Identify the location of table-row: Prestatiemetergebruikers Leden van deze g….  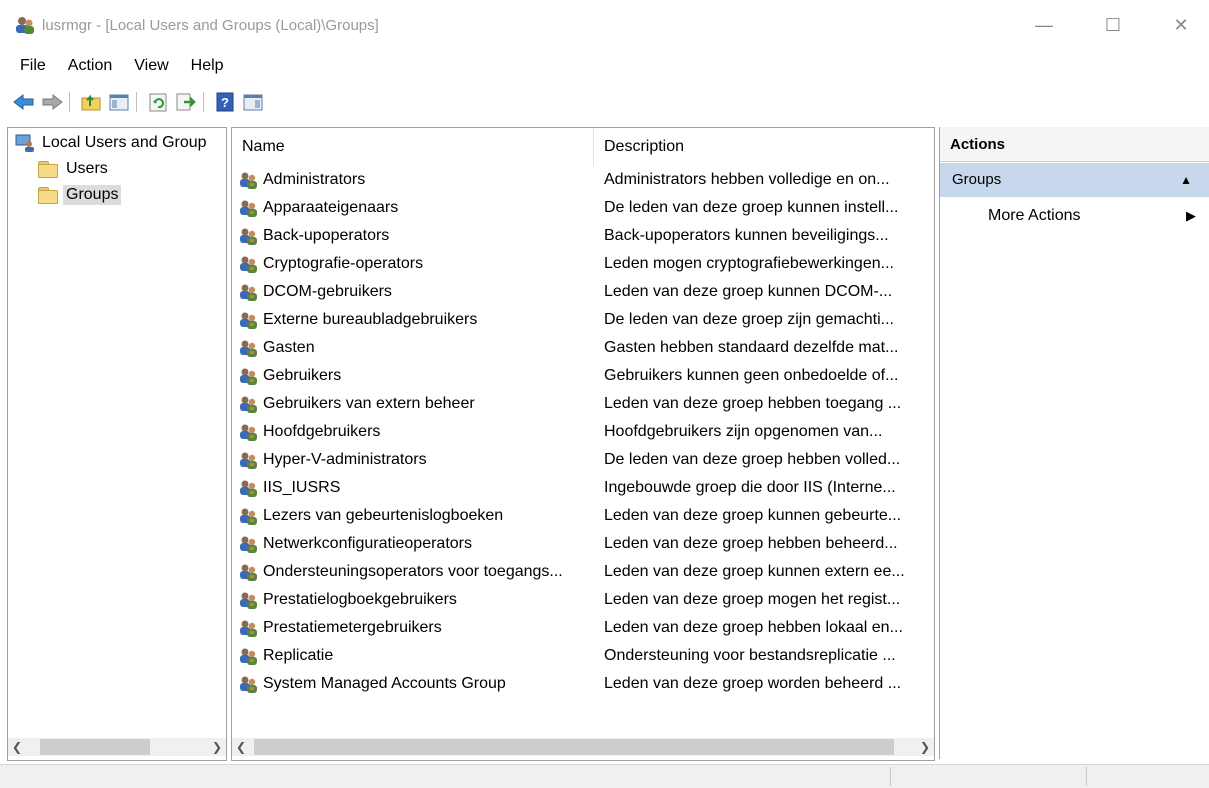
(583, 628).